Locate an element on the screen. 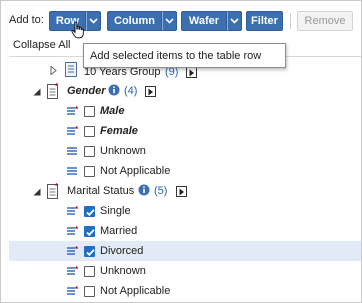  tree-row-gender-unknown: Unknown is located at coordinates (185, 151).